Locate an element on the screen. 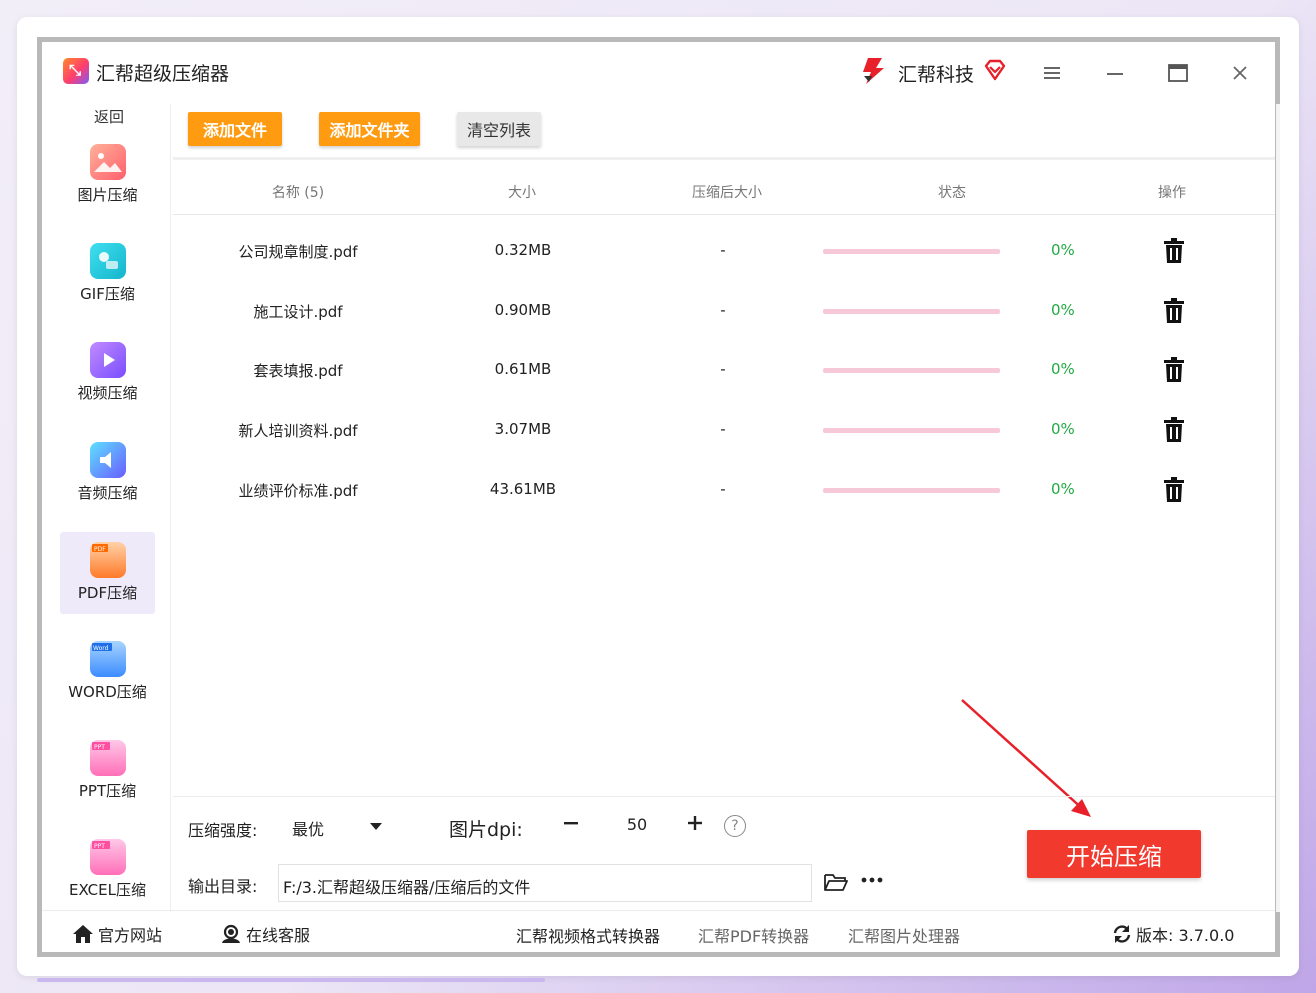  table-row: 新人培训资料.pdf 3.07MB - 0% is located at coordinates (724, 430).